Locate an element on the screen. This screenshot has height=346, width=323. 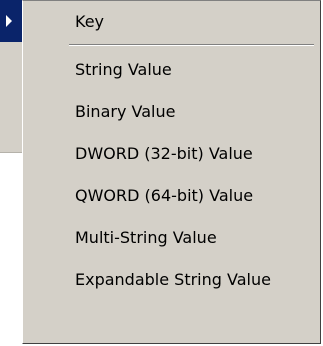
menu-item-label: DWORD (32-bit) Value is located at coordinates (164, 153).